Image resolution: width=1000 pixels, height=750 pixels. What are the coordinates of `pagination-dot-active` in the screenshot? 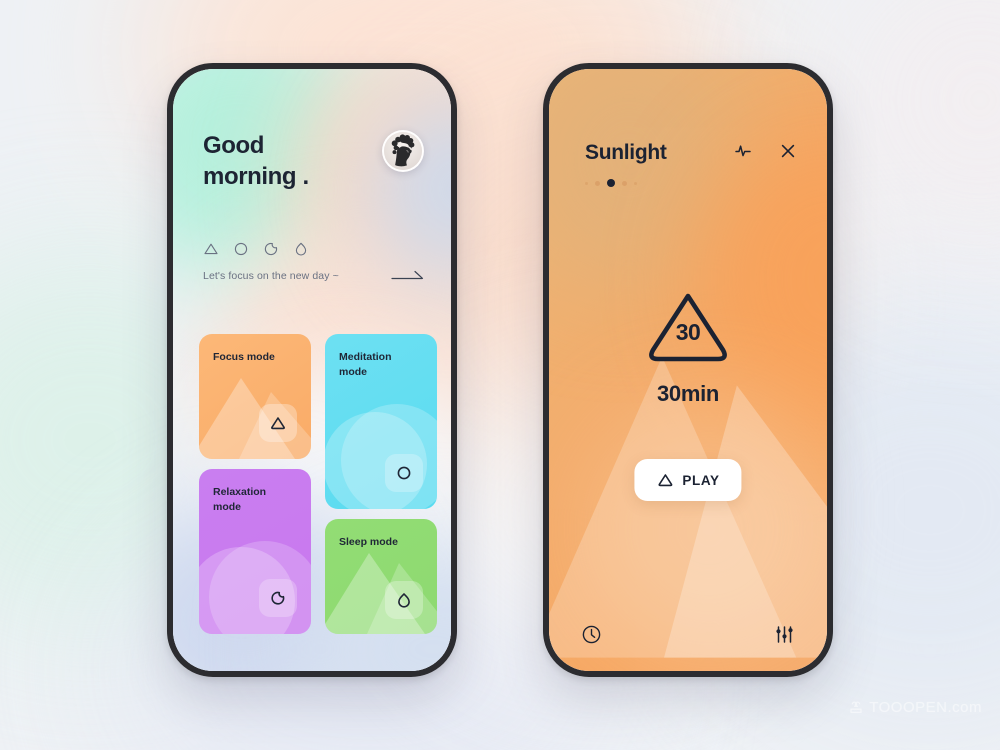 It's located at (611, 183).